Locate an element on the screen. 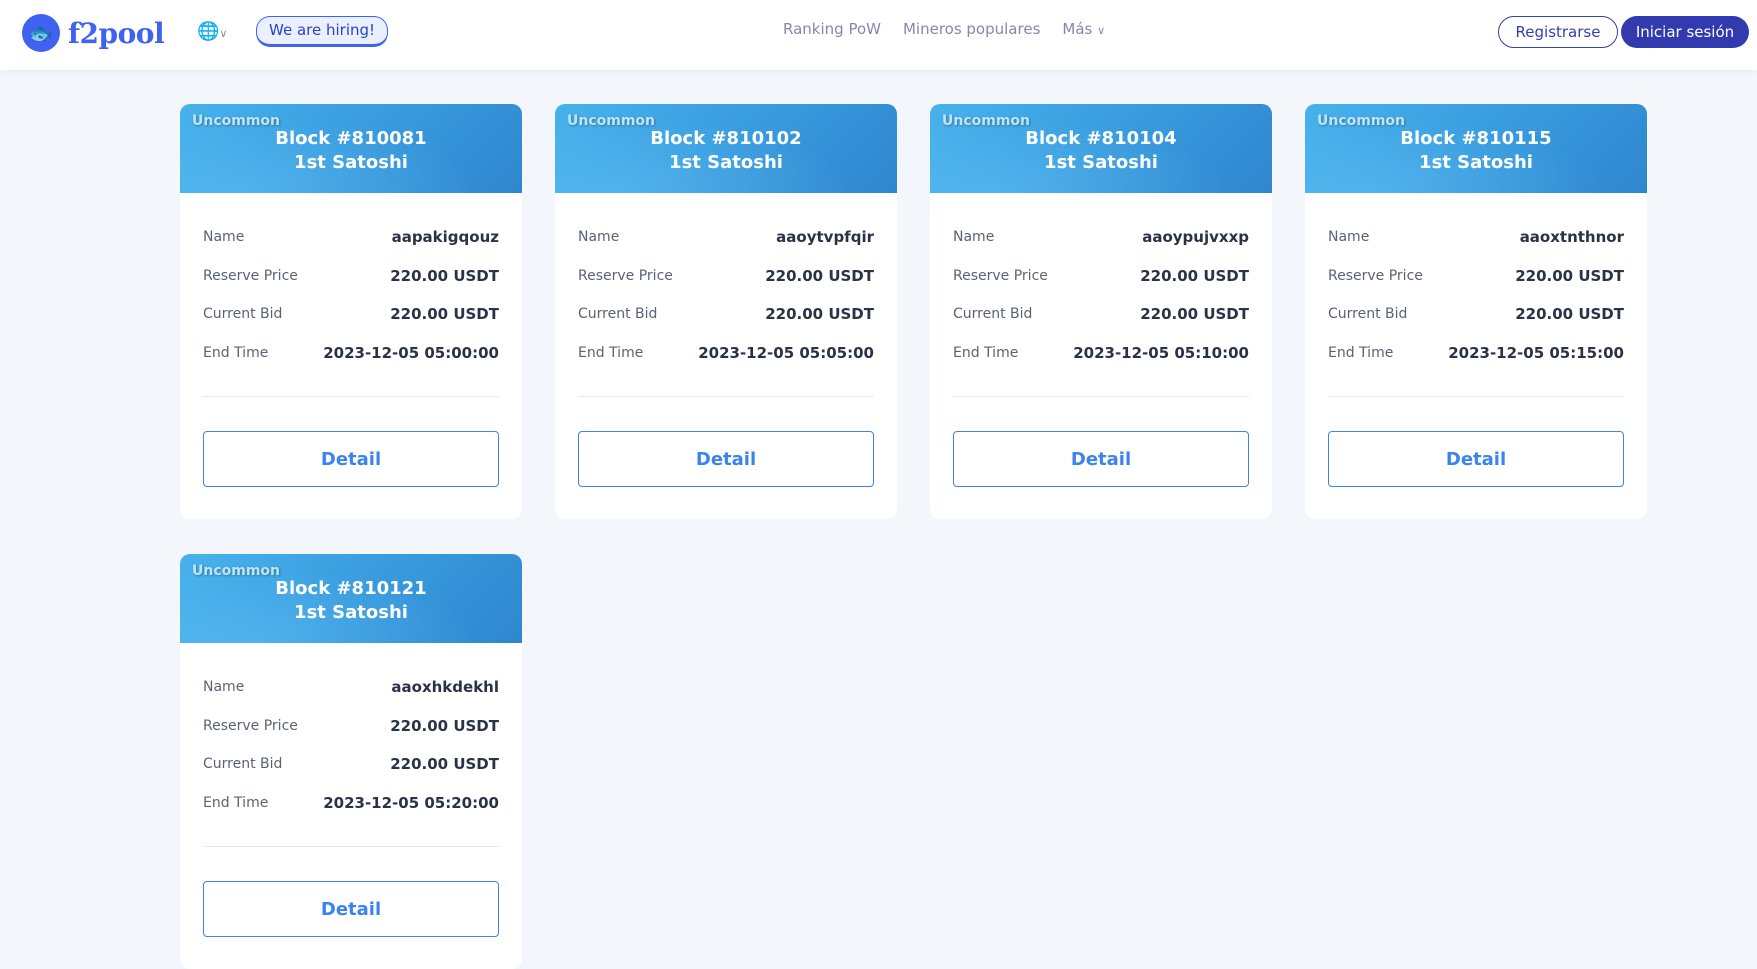  card-banner: Uncommon Block #810102 1st Satoshi is located at coordinates (726, 148).